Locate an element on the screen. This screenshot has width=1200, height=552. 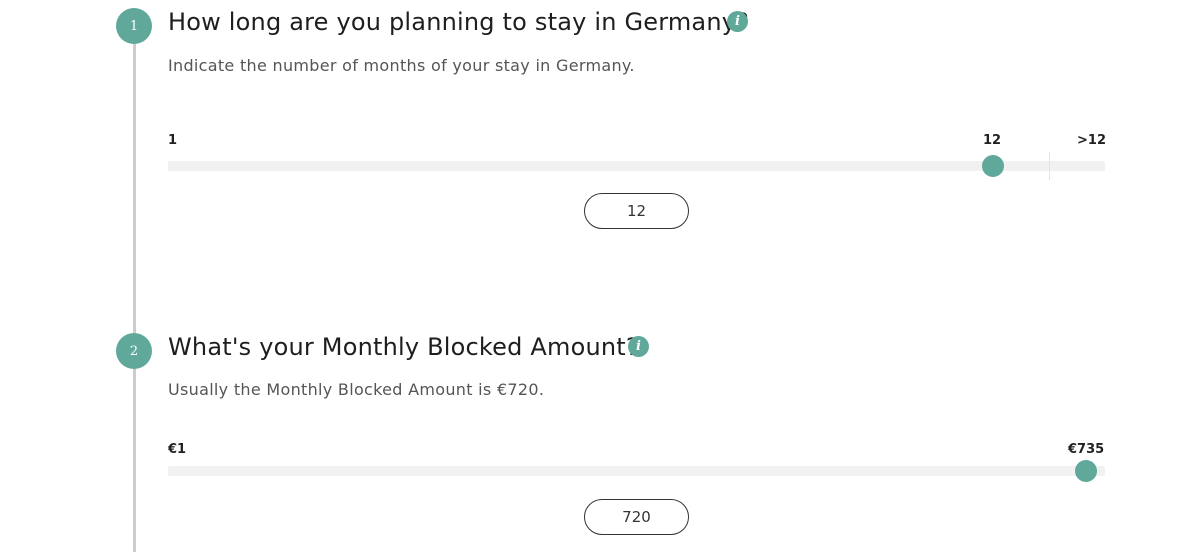
blocked-amount-slider-track is located at coordinates (636, 471).